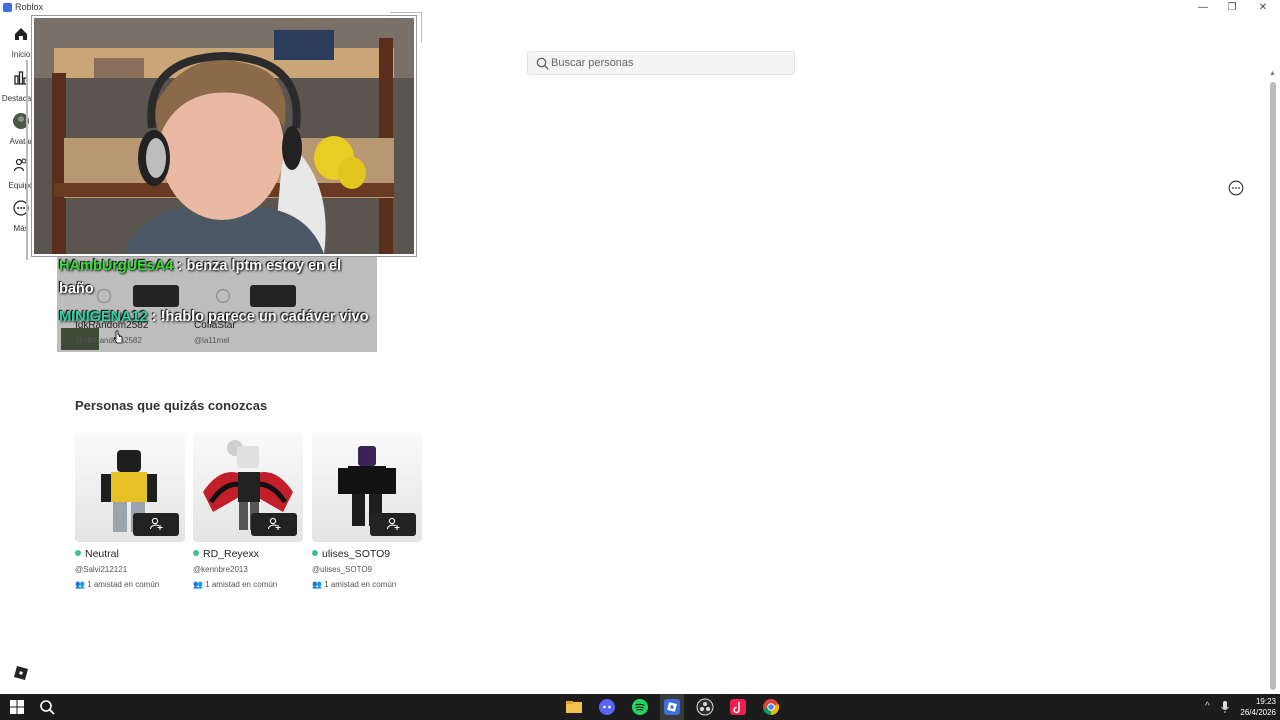 This screenshot has width=1280, height=720. I want to click on search-bar, so click(661, 63).